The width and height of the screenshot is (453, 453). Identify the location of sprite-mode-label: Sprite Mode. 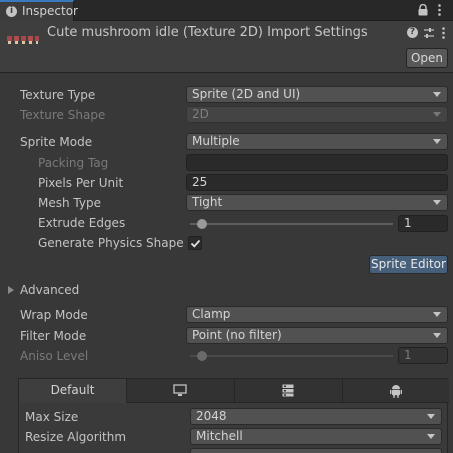
(56, 142).